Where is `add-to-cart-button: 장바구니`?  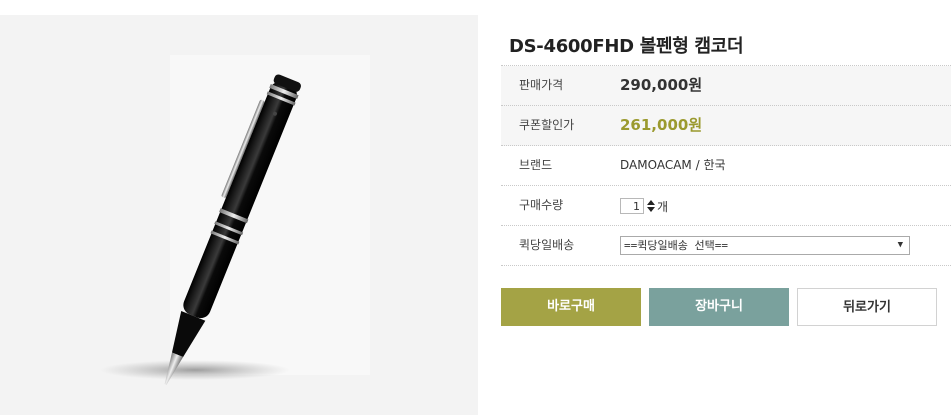 add-to-cart-button: 장바구니 is located at coordinates (719, 307).